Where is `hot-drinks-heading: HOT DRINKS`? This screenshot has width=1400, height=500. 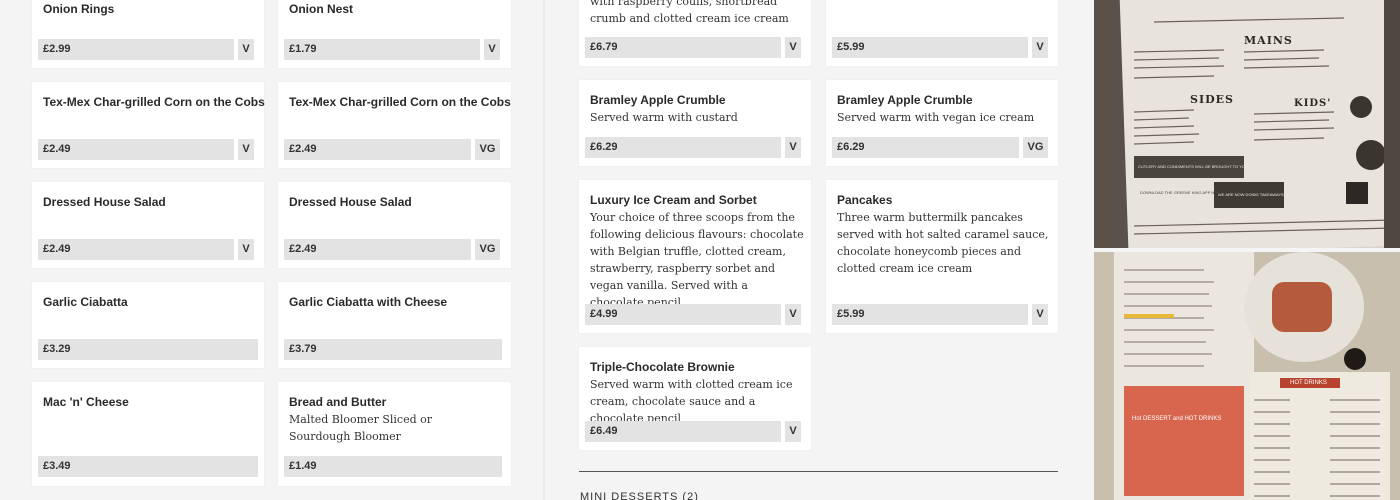
hot-drinks-heading: HOT DRINKS is located at coordinates (1308, 383).